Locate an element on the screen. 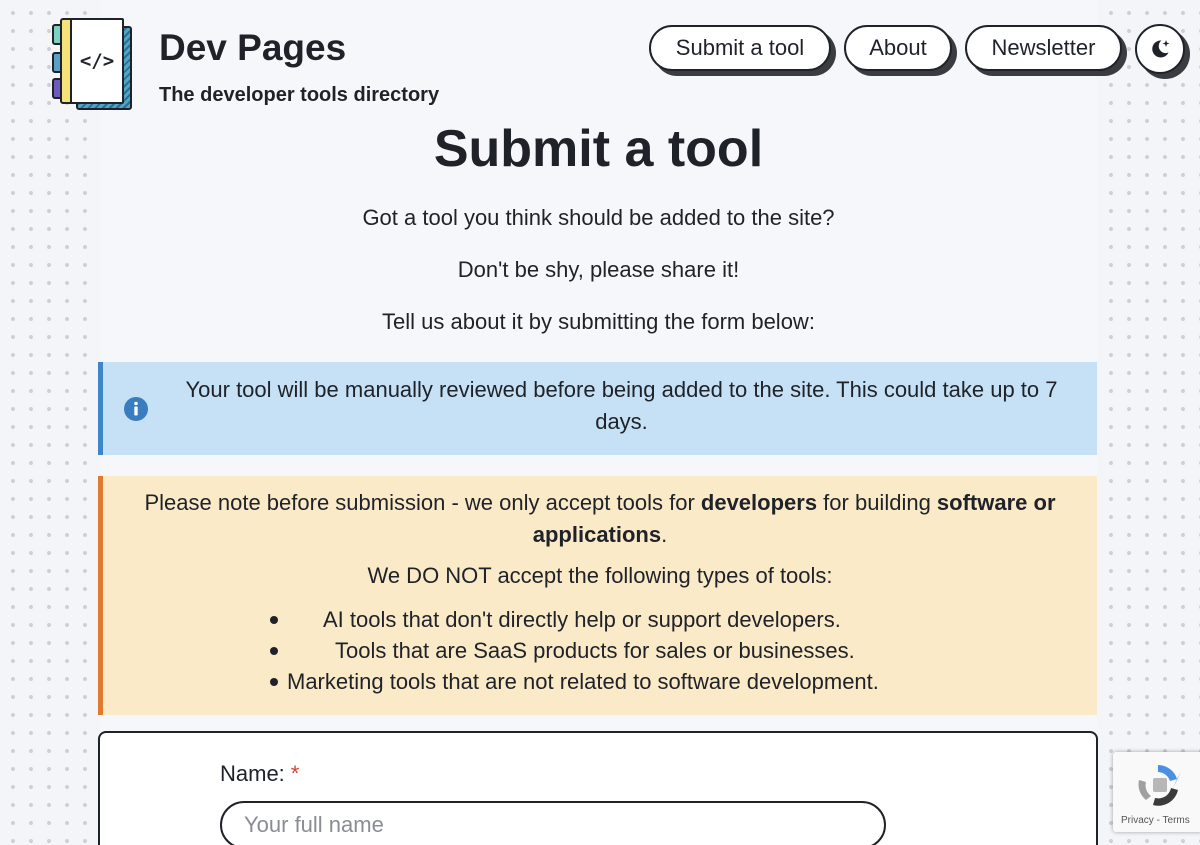  code-icon: </> is located at coordinates (97, 61).